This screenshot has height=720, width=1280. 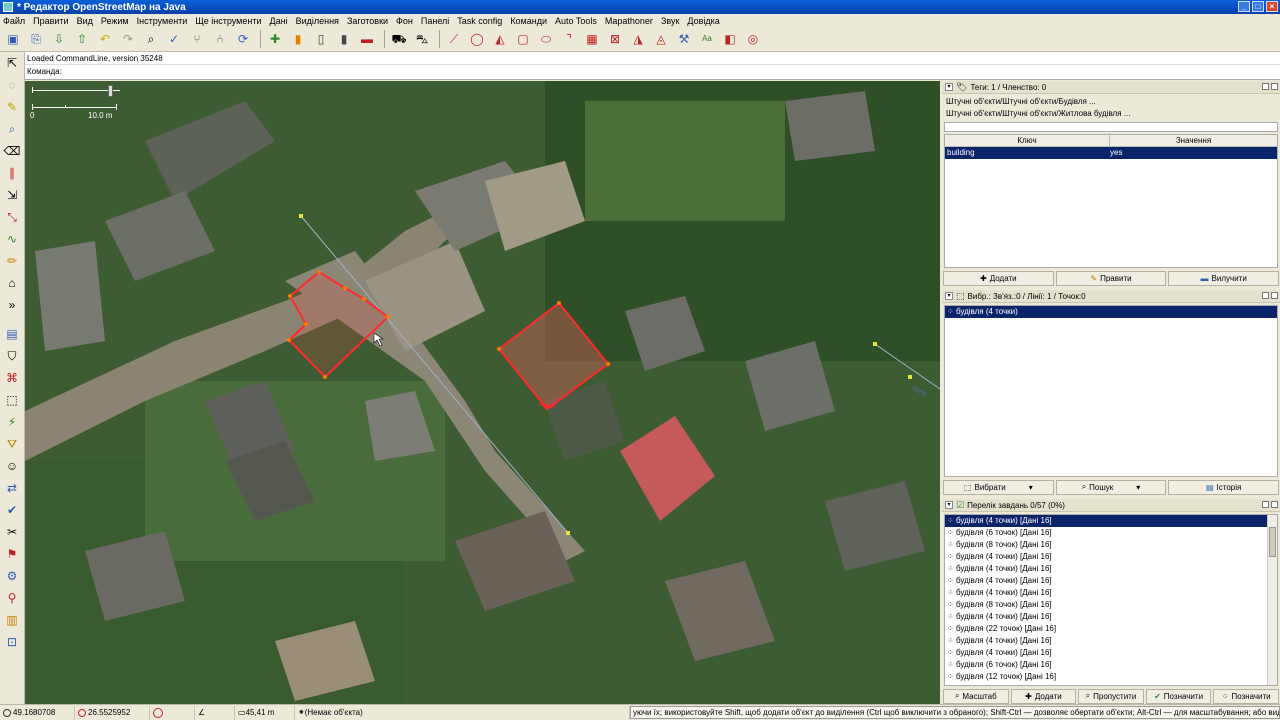 What do you see at coordinates (652, 71) in the screenshot?
I see `command-input: Команда:` at bounding box center [652, 71].